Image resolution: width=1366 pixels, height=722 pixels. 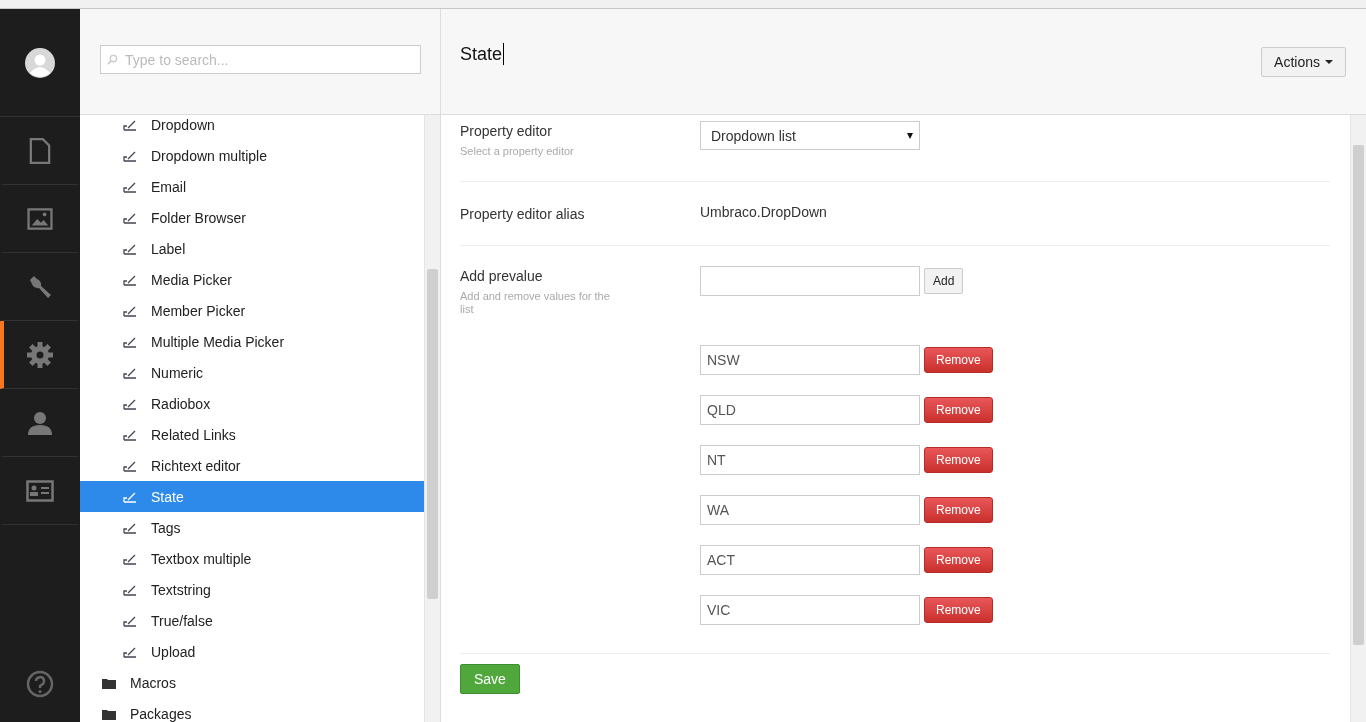 What do you see at coordinates (252, 620) in the screenshot?
I see `tree-item: True/false` at bounding box center [252, 620].